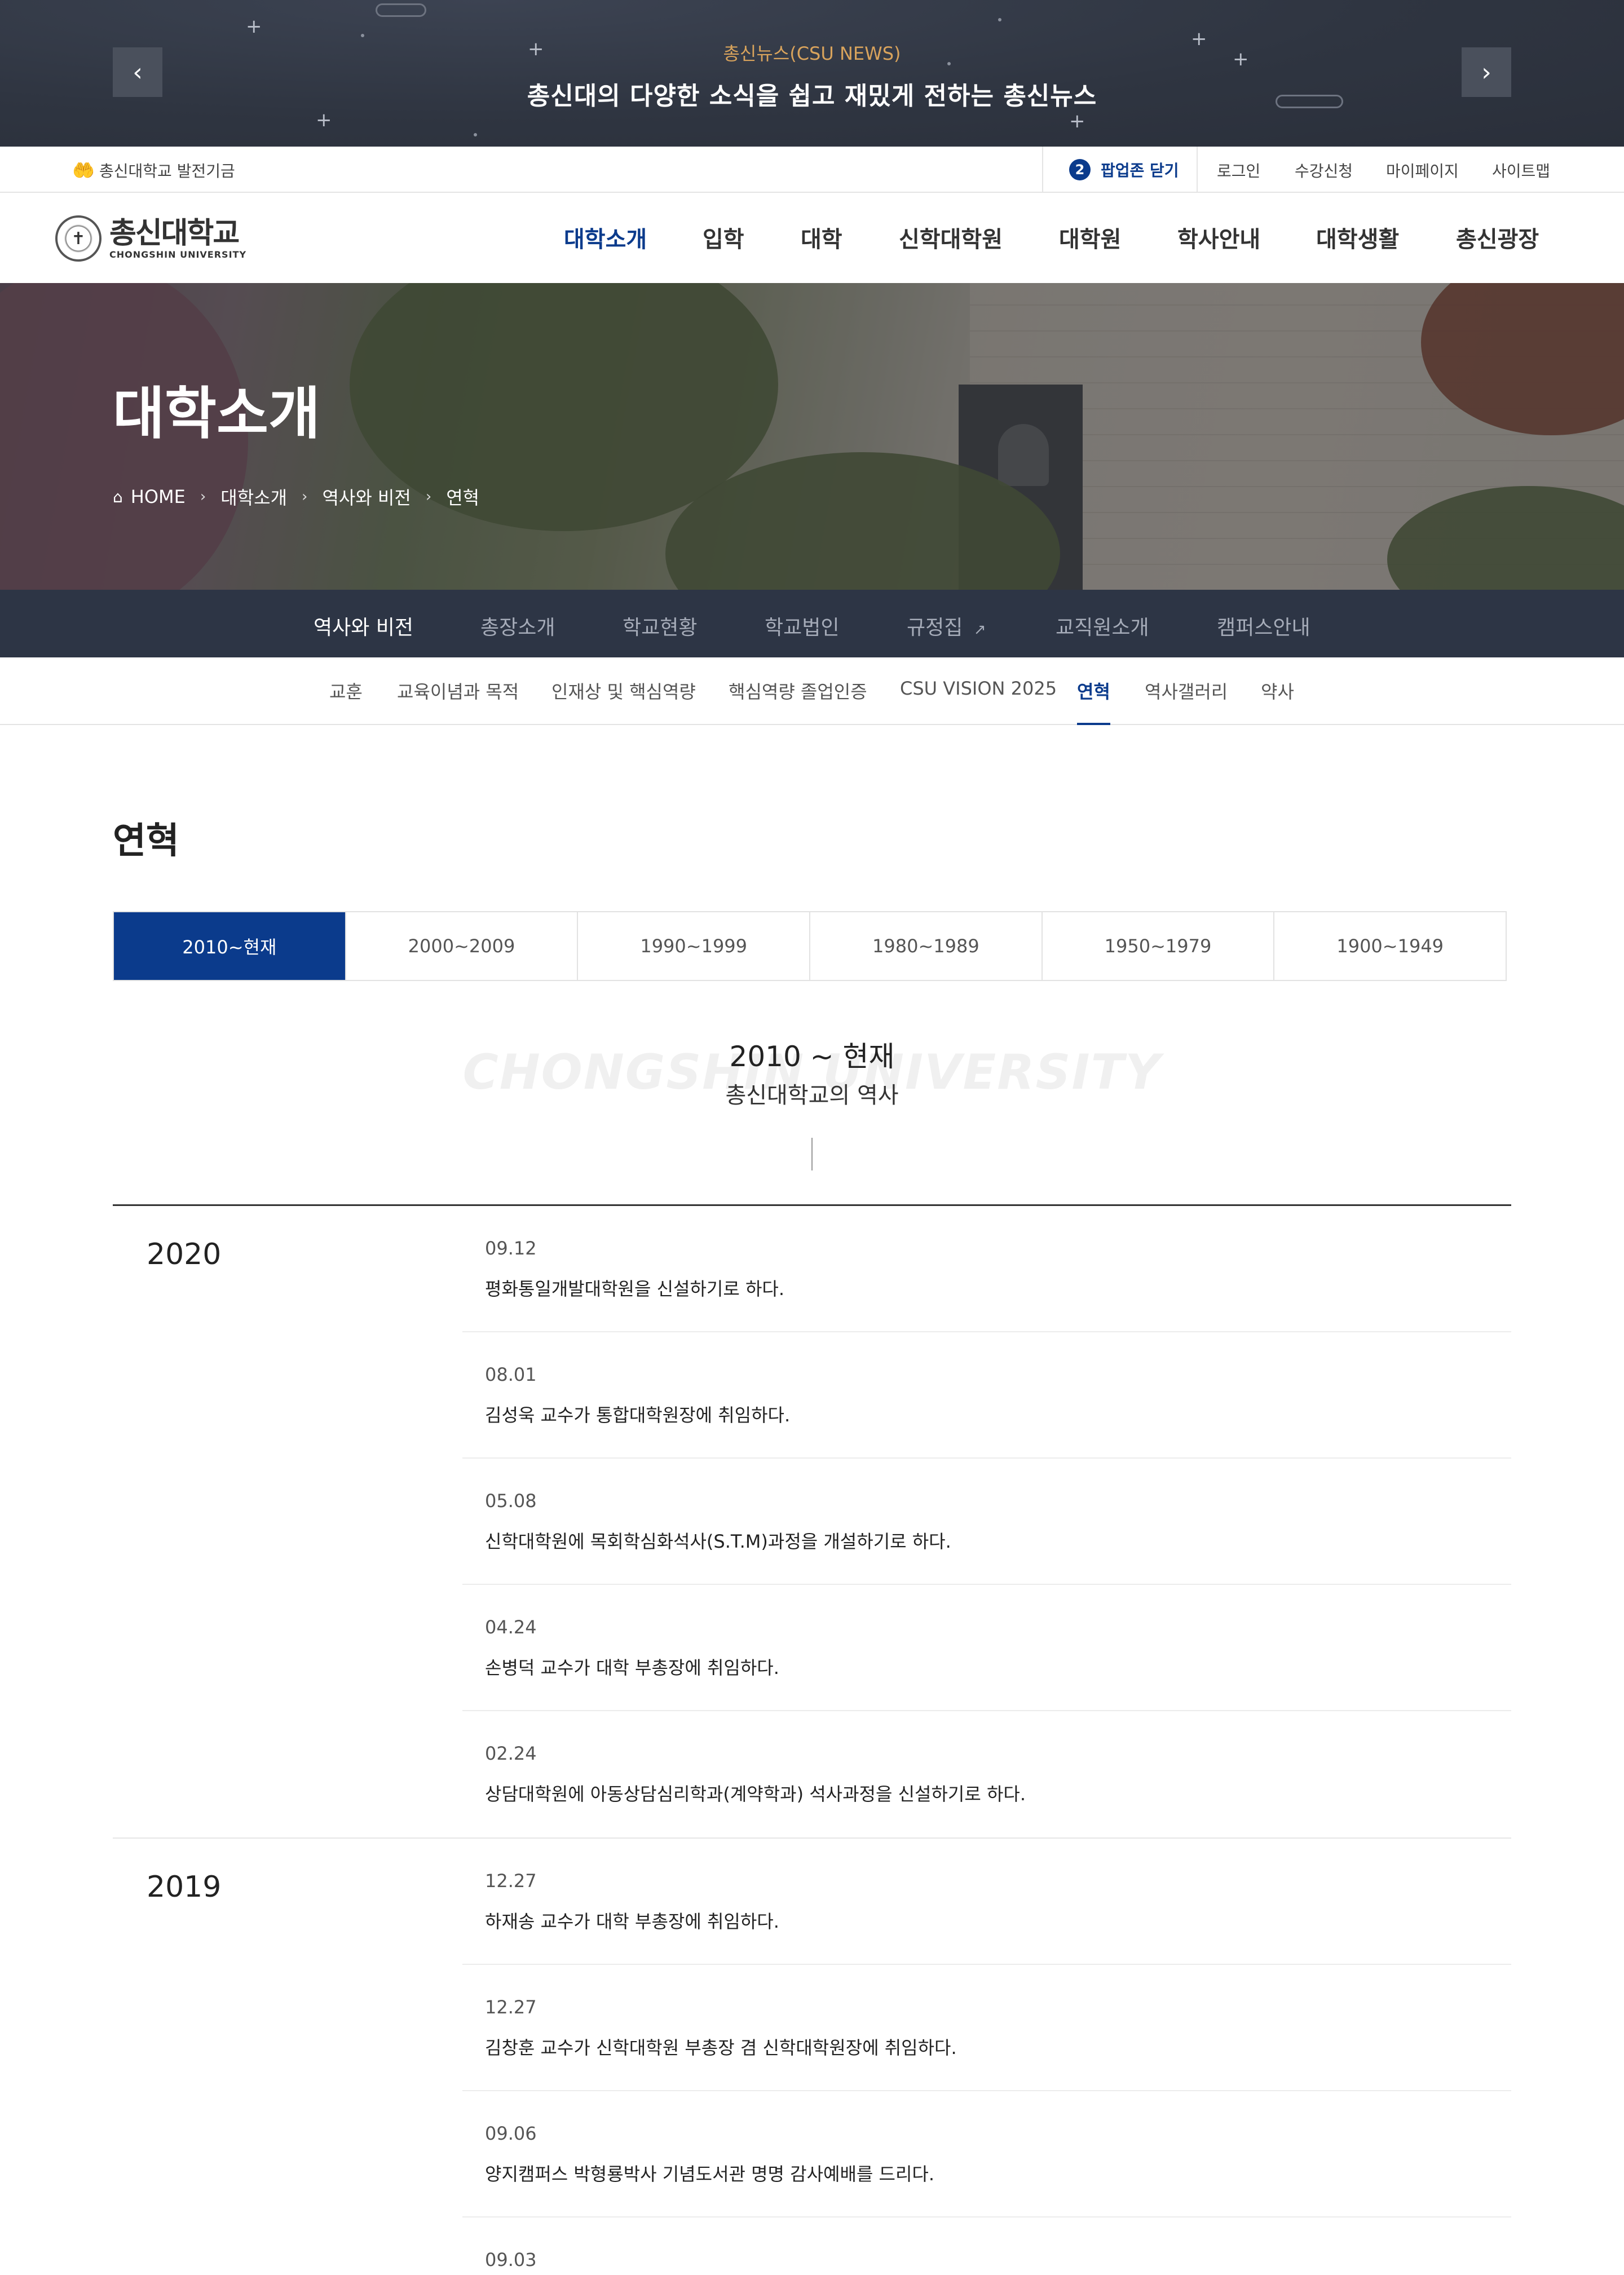 This screenshot has width=1624, height=2275. Describe the element at coordinates (511, 1501) in the screenshot. I see `event-date: 05.08` at that location.